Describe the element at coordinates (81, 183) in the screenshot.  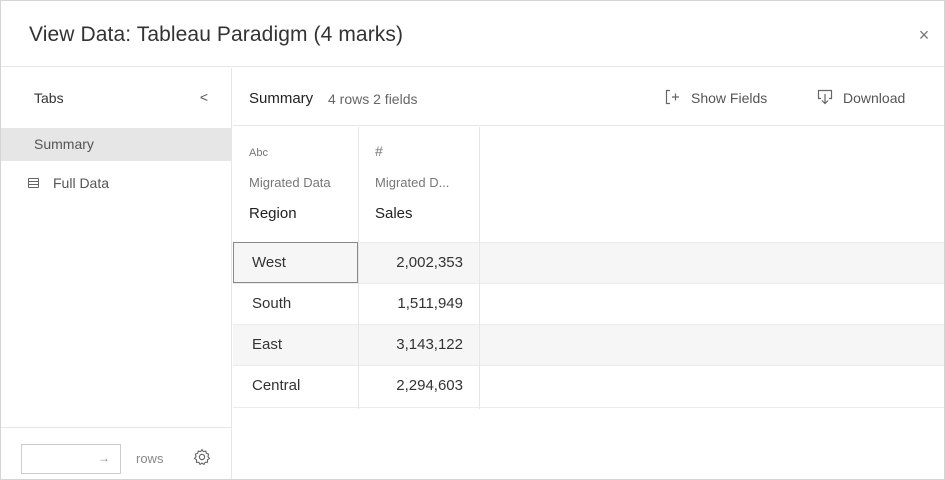
I see `sidebar-item-label: Full Data` at that location.